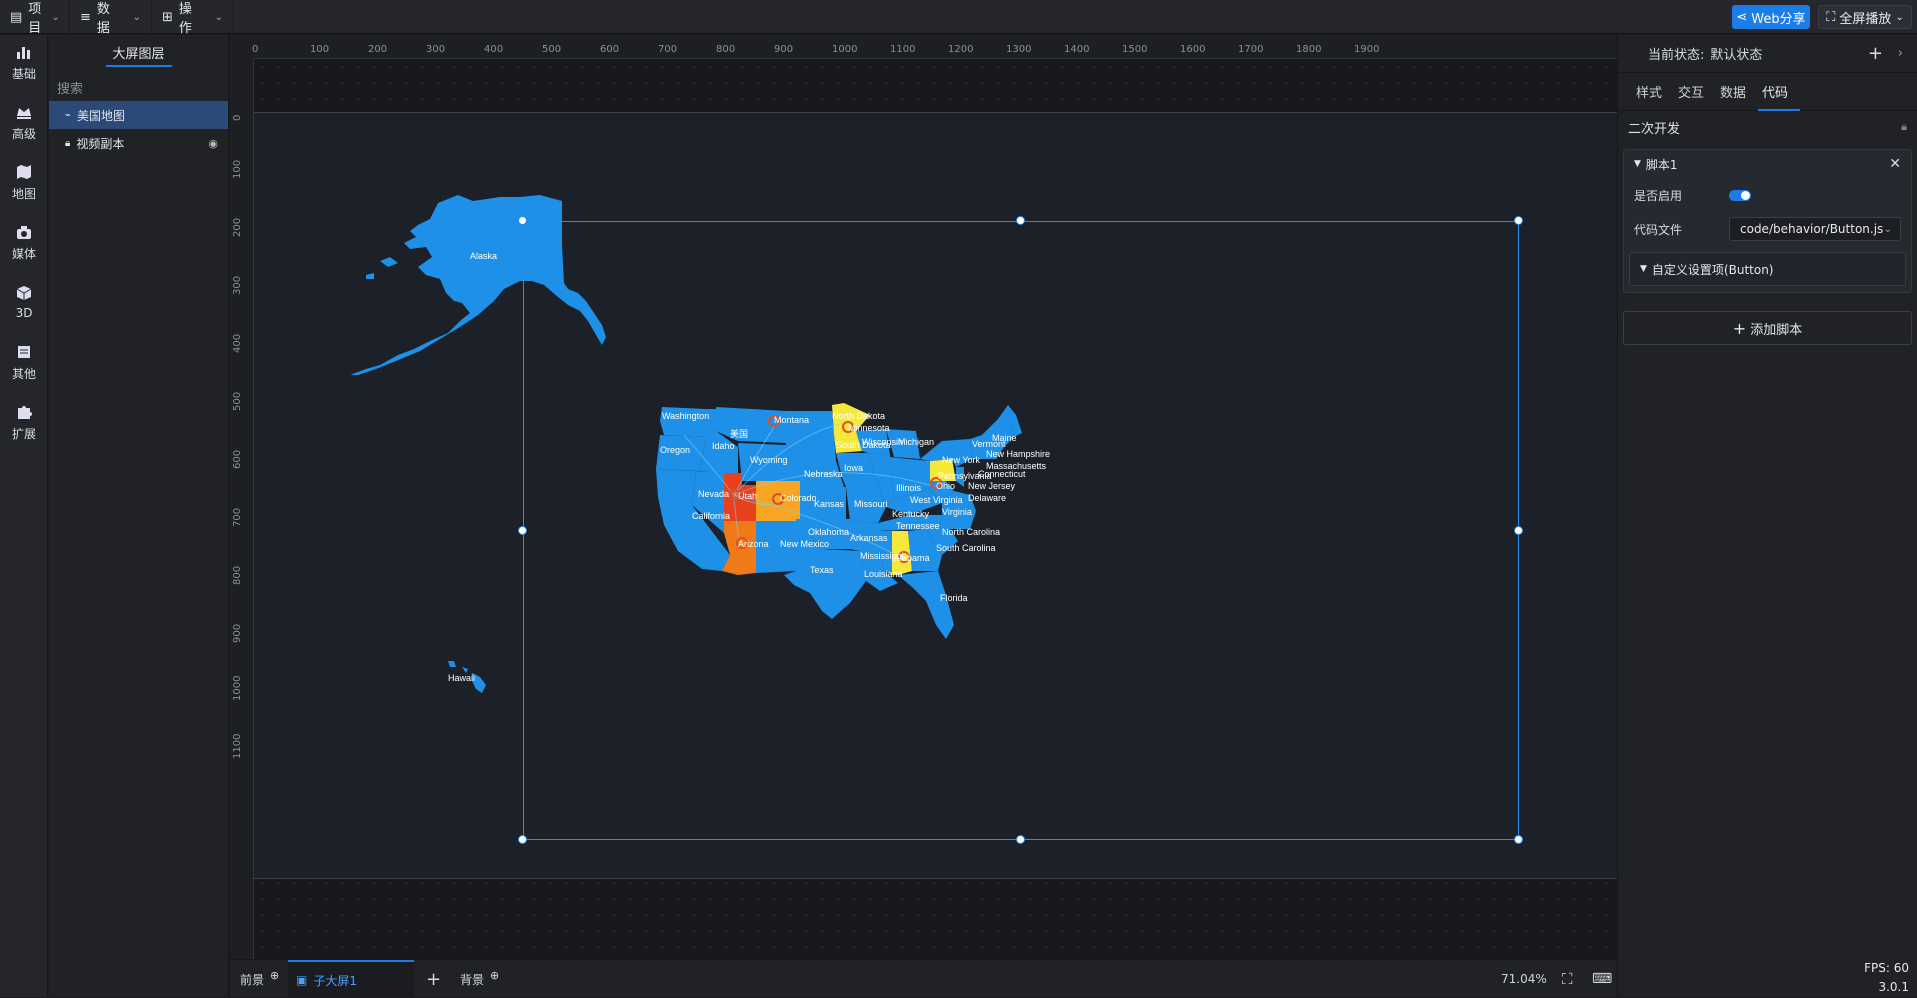 The height and width of the screenshot is (998, 1917). I want to click on fullscreen-play-button: ⛶ 全屏播放 ⌄, so click(1865, 17).